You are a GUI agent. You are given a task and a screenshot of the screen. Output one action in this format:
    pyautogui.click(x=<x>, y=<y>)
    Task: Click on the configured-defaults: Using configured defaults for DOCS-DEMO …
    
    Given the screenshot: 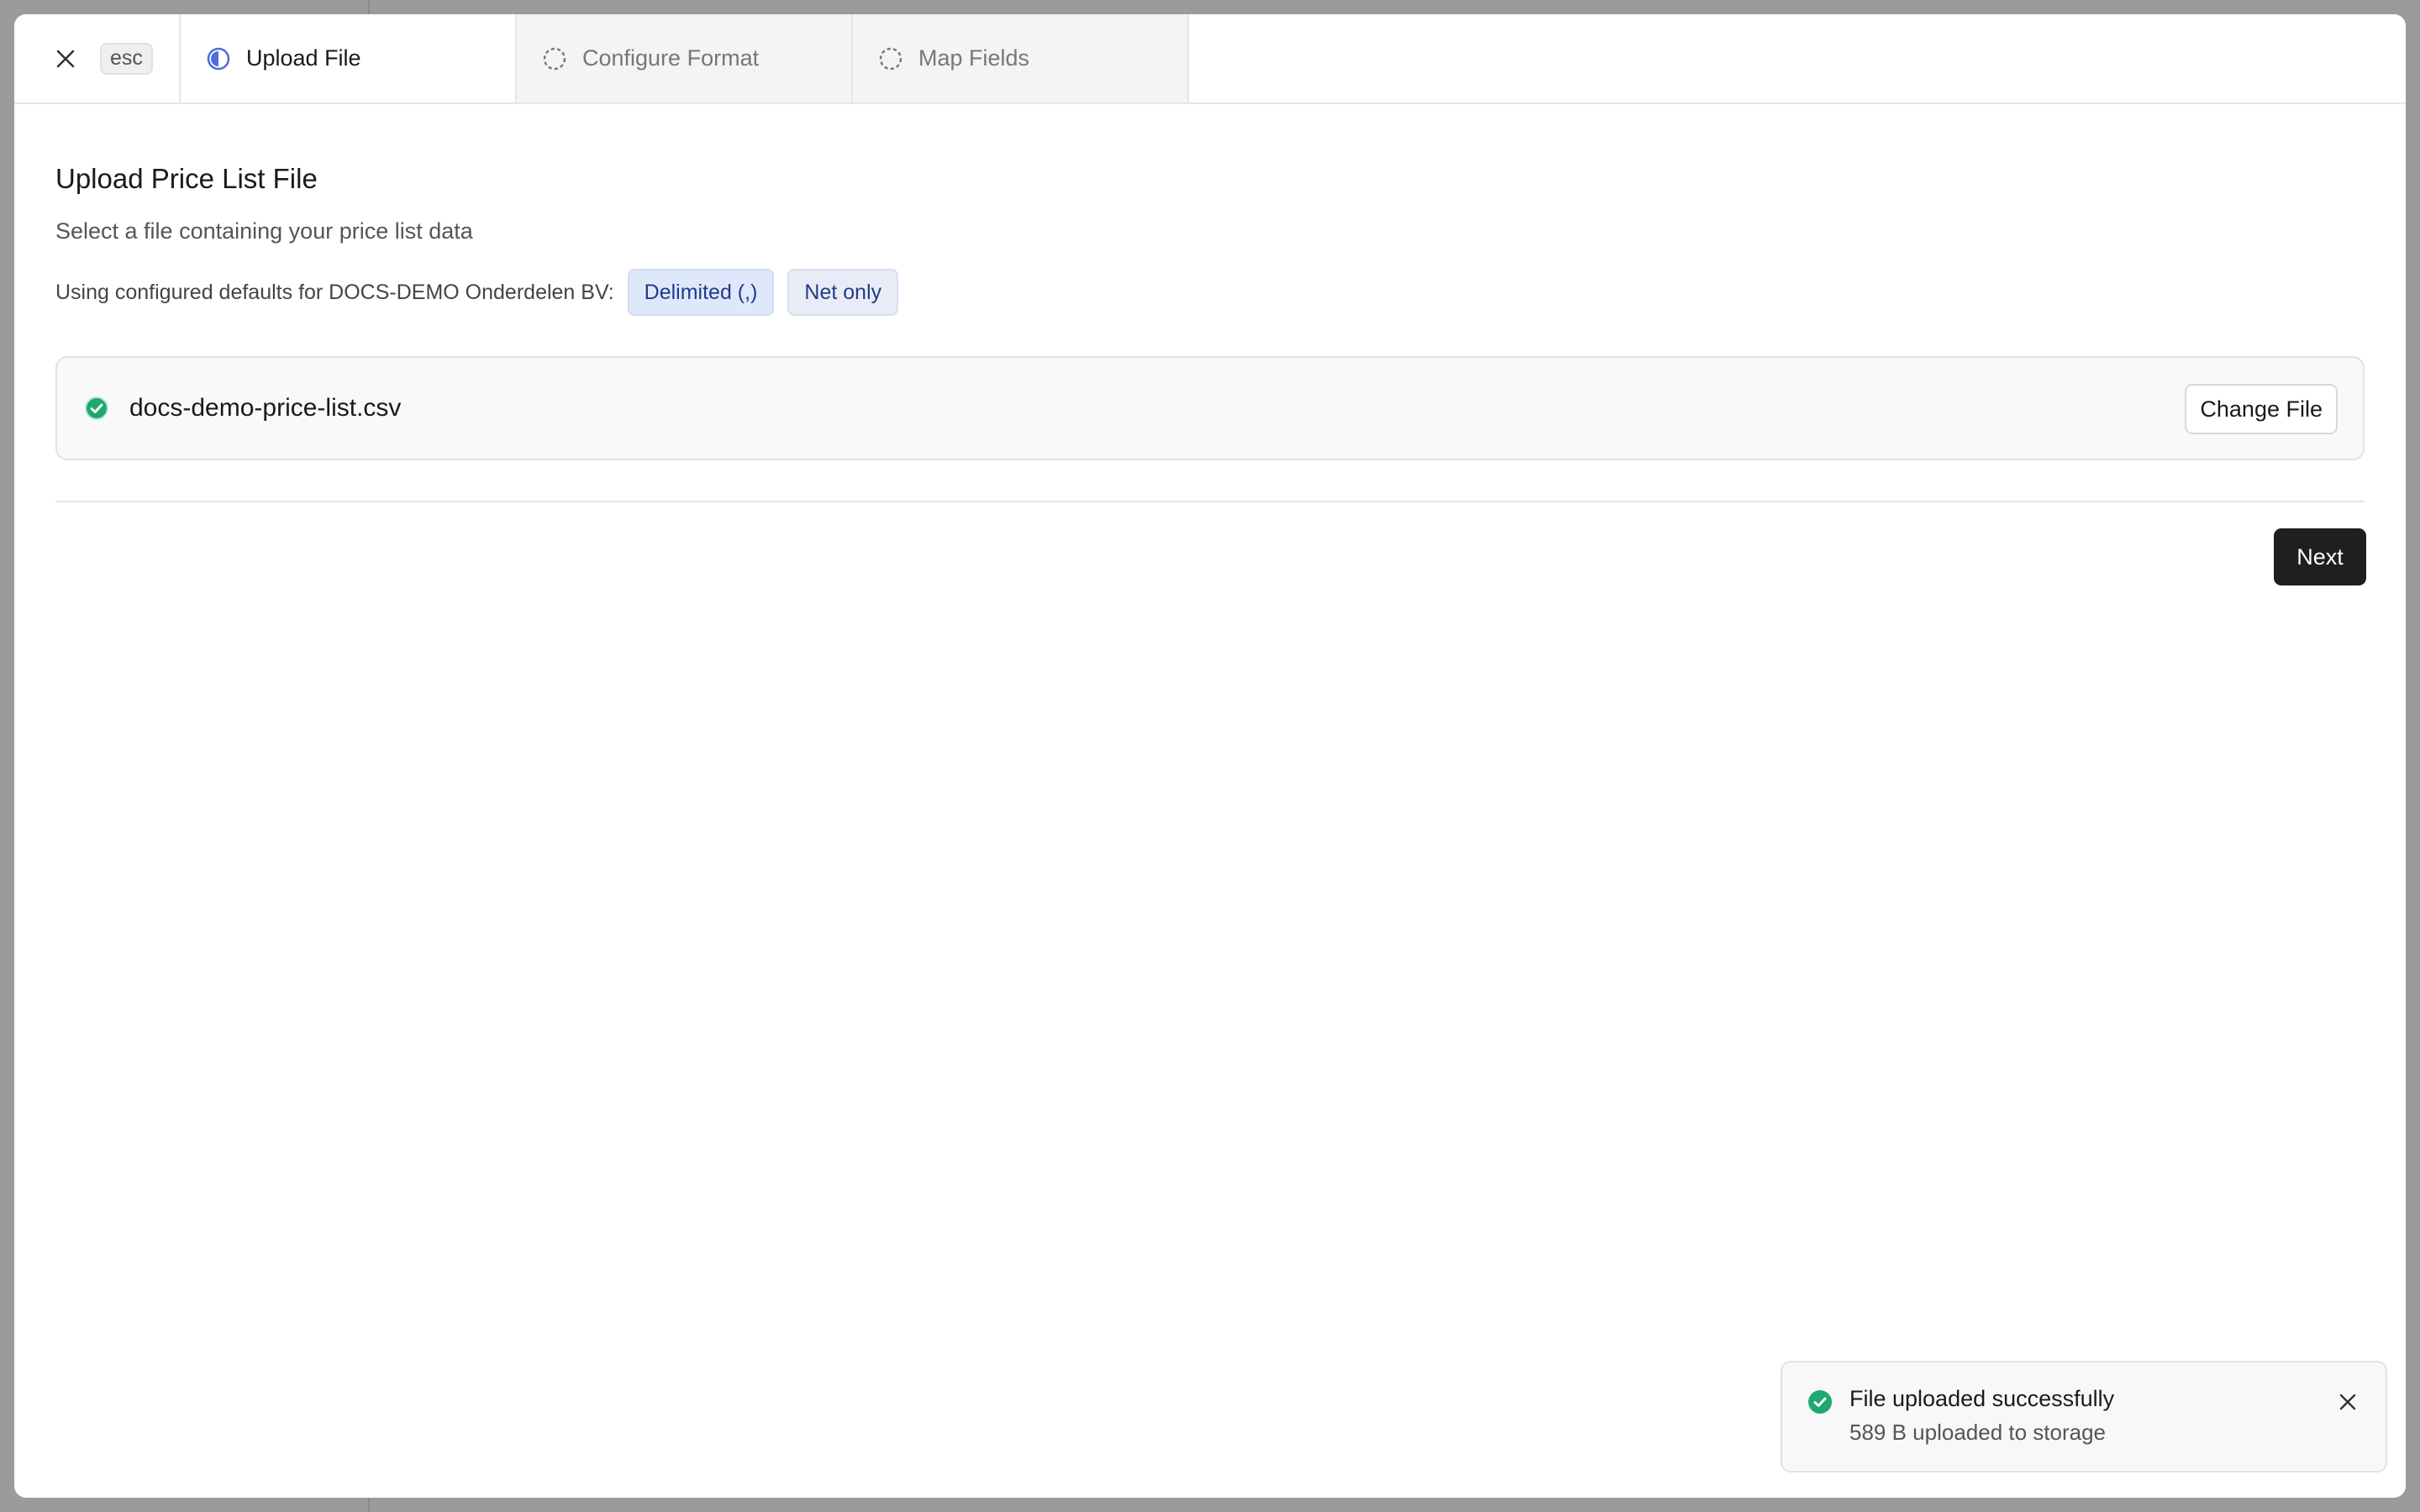 What is the action you would take?
    pyautogui.click(x=477, y=292)
    